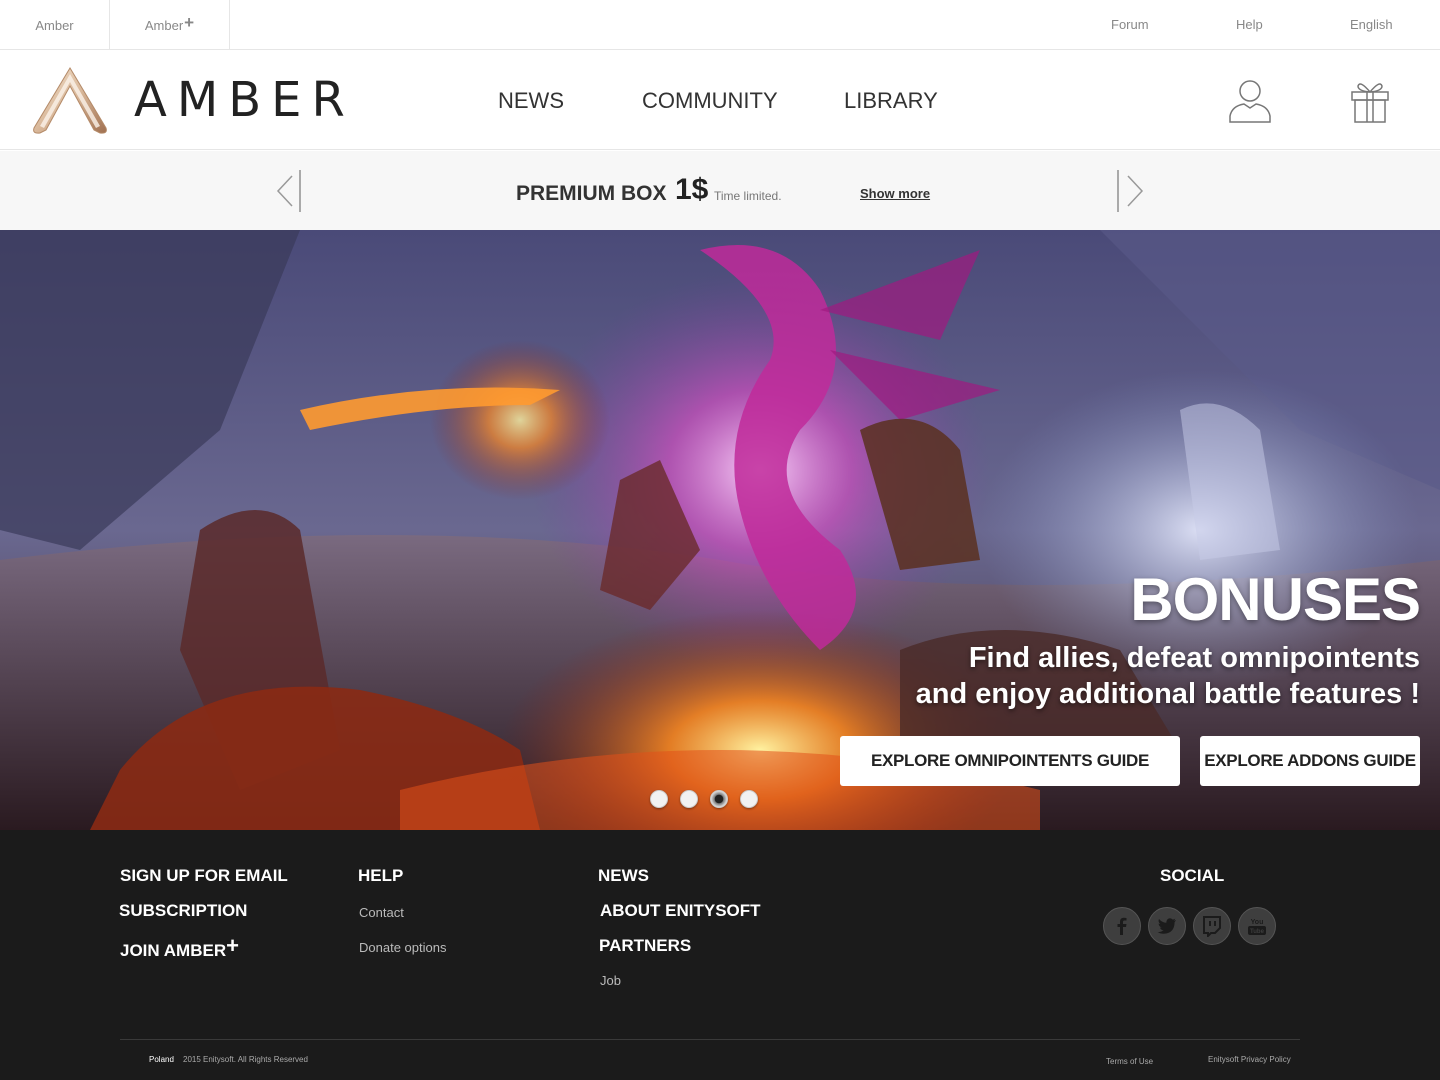 Image resolution: width=1440 pixels, height=1080 pixels. What do you see at coordinates (680, 911) in the screenshot?
I see `about-enitysoft-link: ABOUT ENITYSOFT` at bounding box center [680, 911].